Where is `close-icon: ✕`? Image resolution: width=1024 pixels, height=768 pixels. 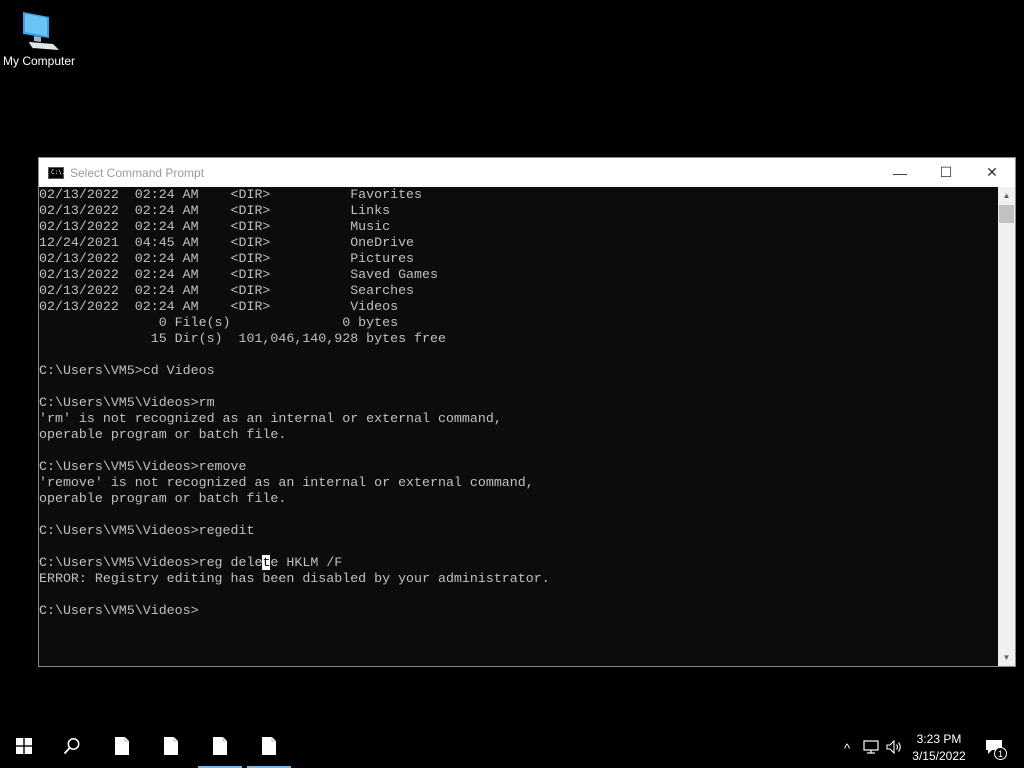 close-icon: ✕ is located at coordinates (992, 172).